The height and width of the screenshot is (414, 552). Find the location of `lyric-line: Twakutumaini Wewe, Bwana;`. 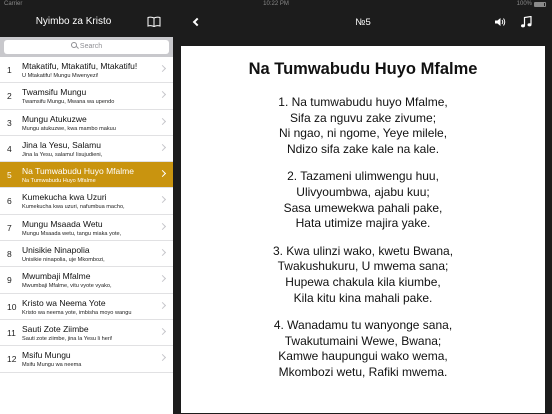

lyric-line: Twakutumaini Wewe, Bwana; is located at coordinates (363, 340).